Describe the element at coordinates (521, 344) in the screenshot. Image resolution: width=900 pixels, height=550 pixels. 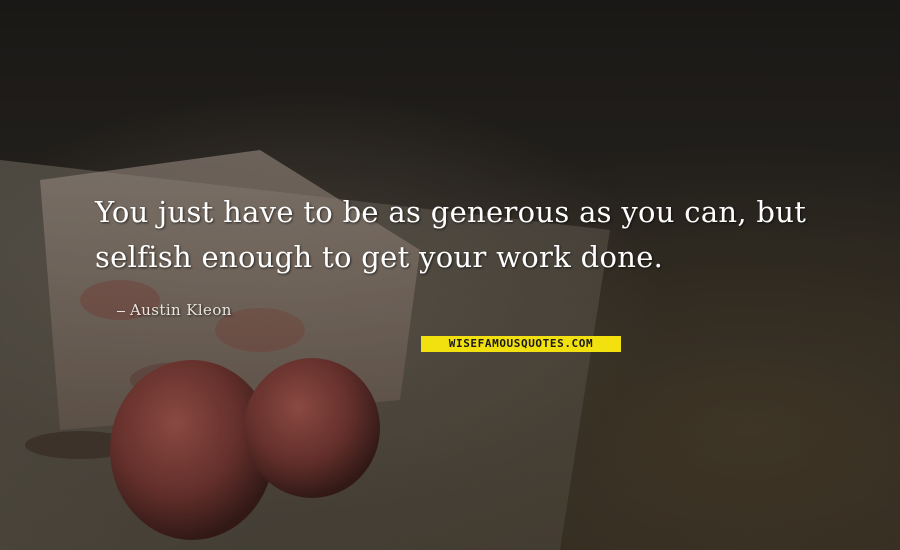
I see `watermark-logo: WISEFAMOUSQUOTES.COM` at that location.